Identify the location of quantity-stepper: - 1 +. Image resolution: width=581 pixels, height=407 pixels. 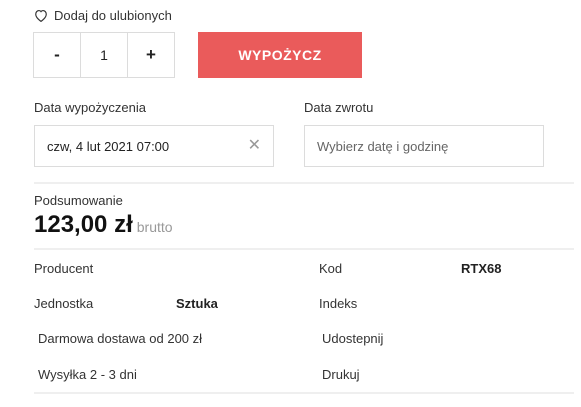
(104, 55).